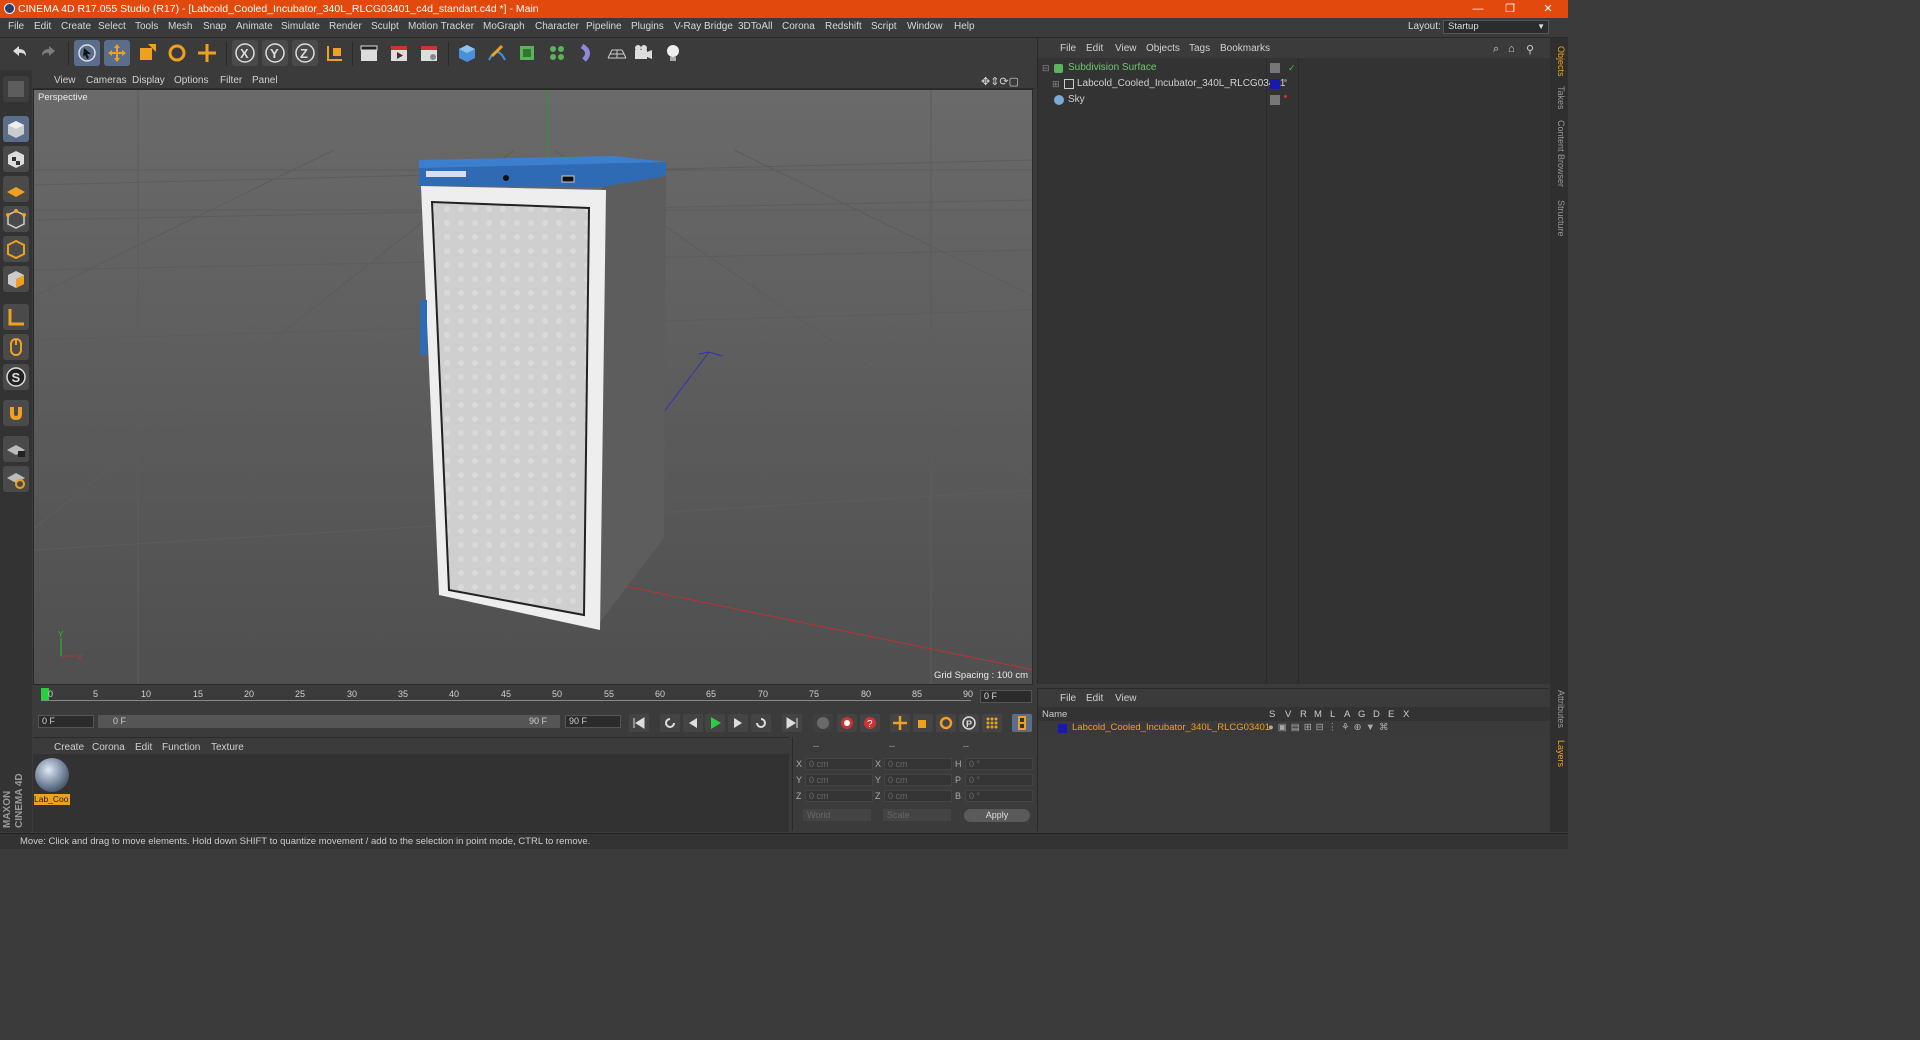 This screenshot has width=1920, height=1040. I want to click on add-pen-button, so click(497, 53).